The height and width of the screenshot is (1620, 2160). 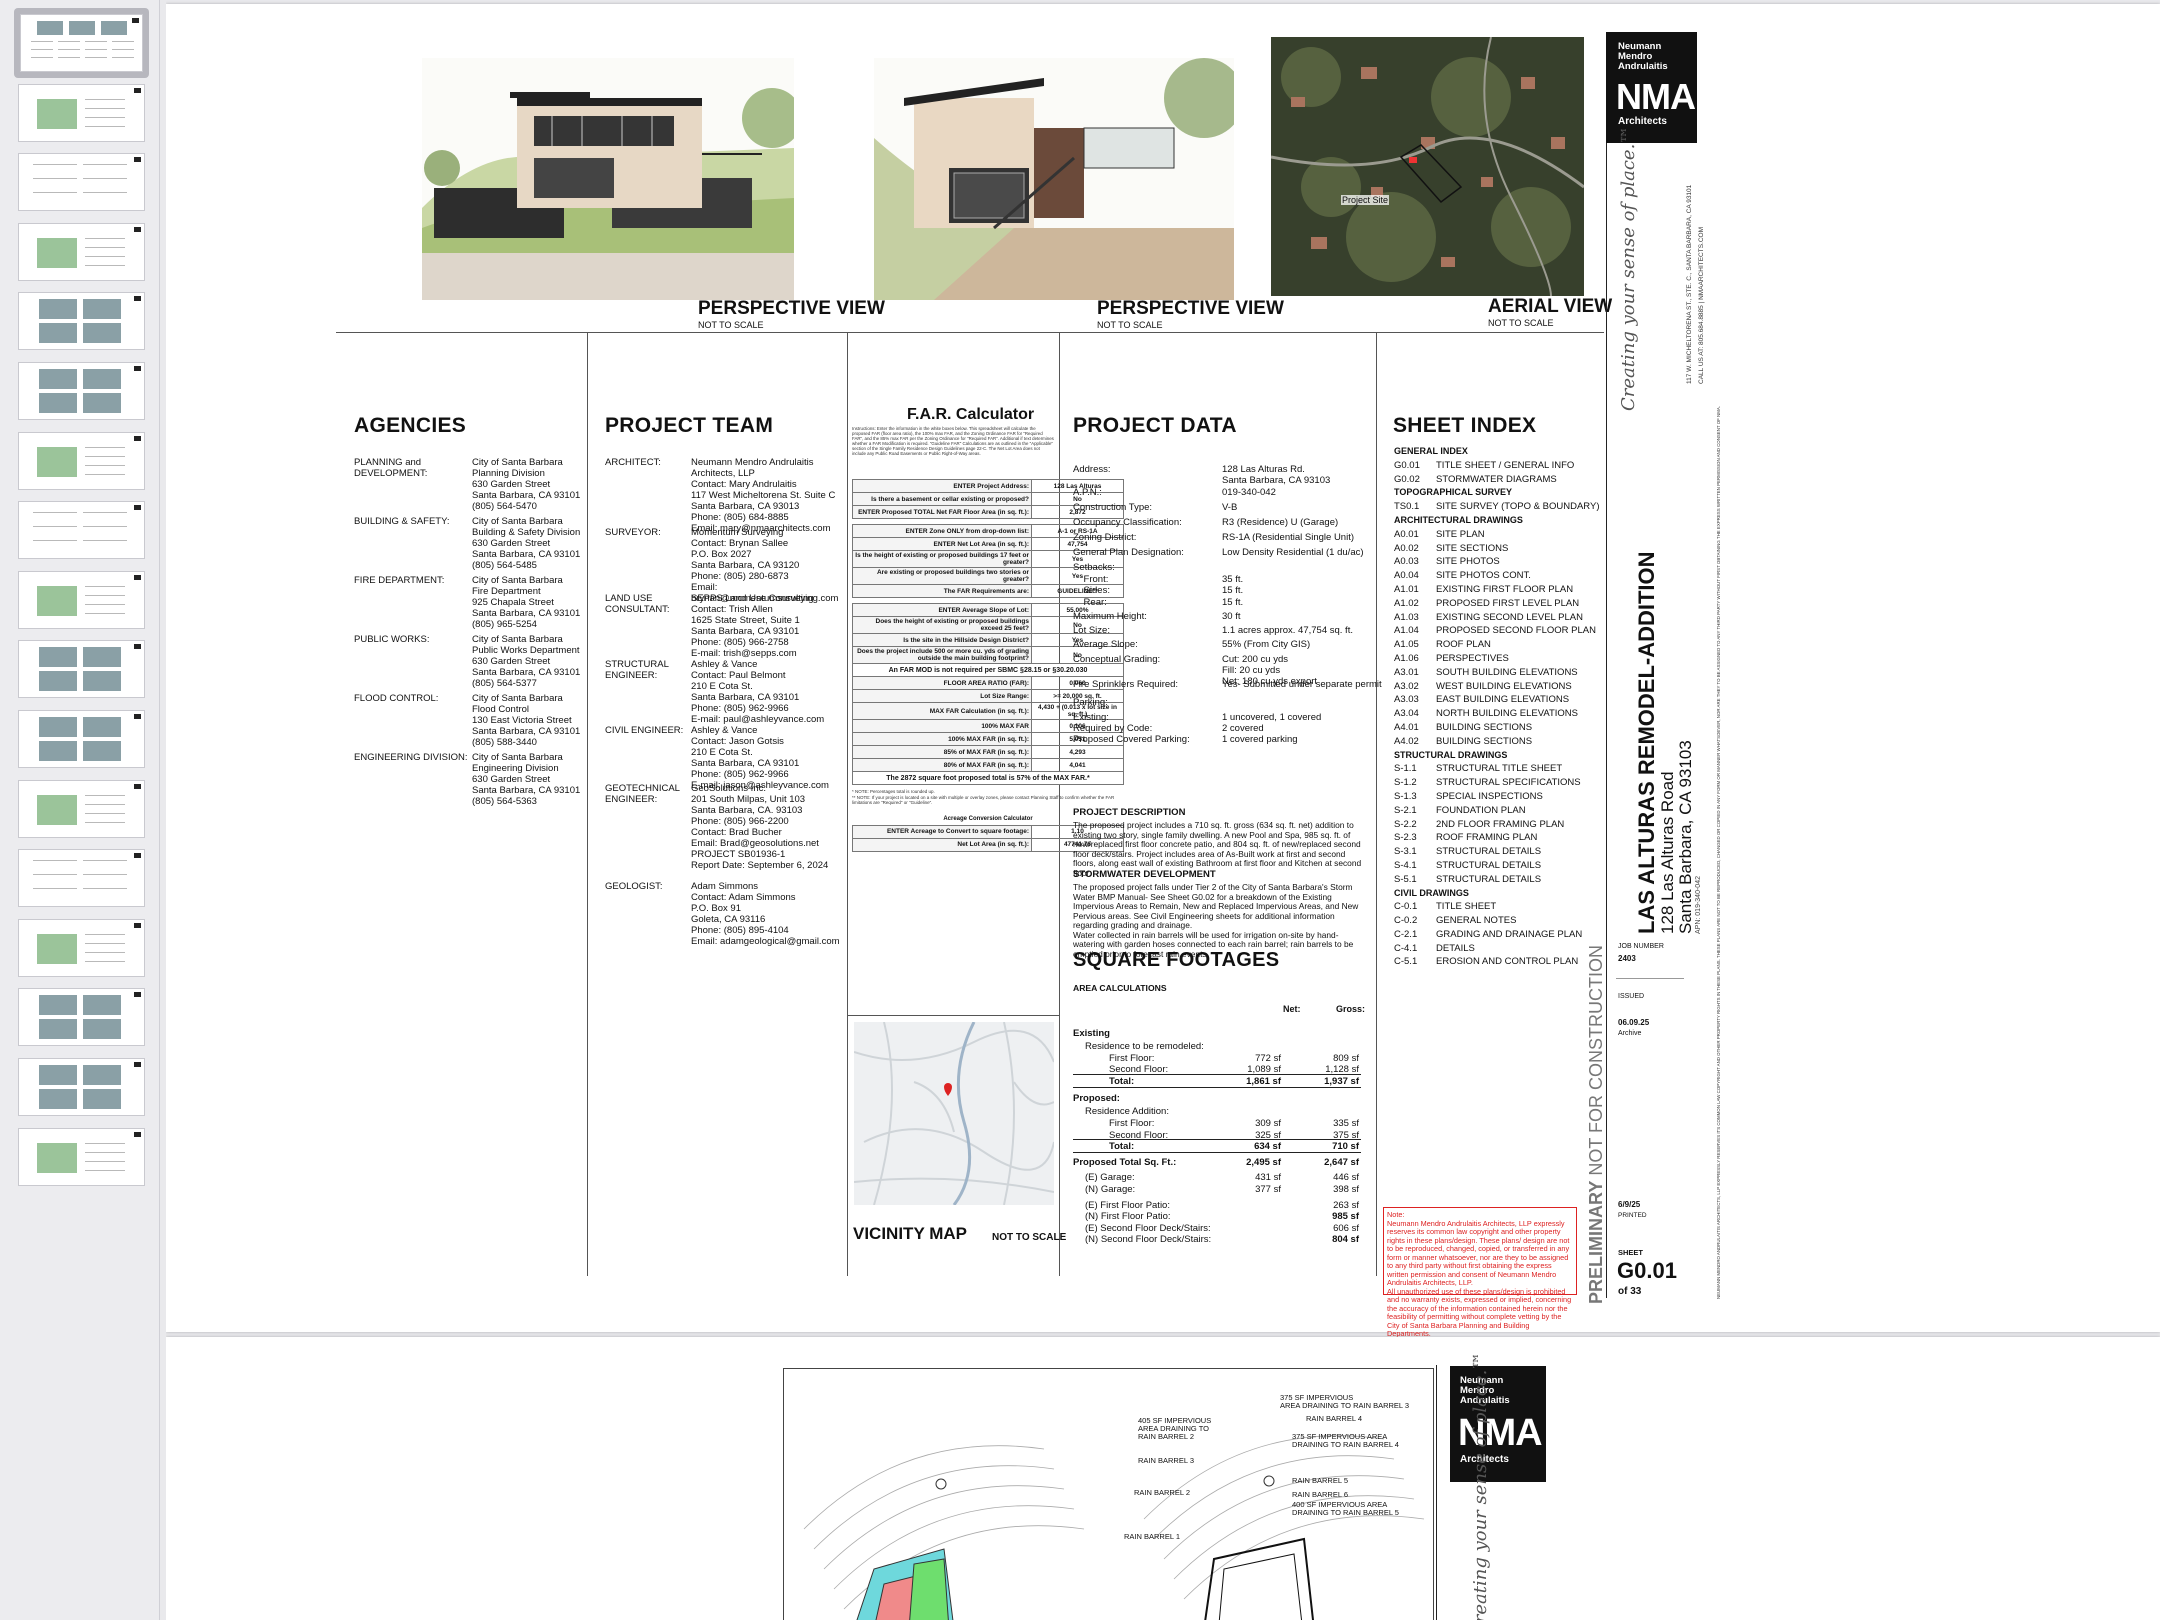 I want to click on sheet-index-item: A0.04 SITE PHOTOS CONT., so click(x=1499, y=576).